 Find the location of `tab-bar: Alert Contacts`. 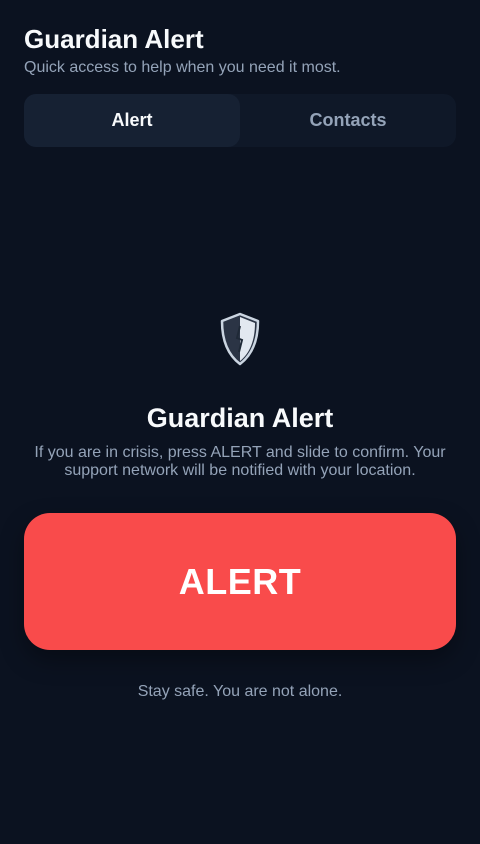

tab-bar: Alert Contacts is located at coordinates (240, 120).